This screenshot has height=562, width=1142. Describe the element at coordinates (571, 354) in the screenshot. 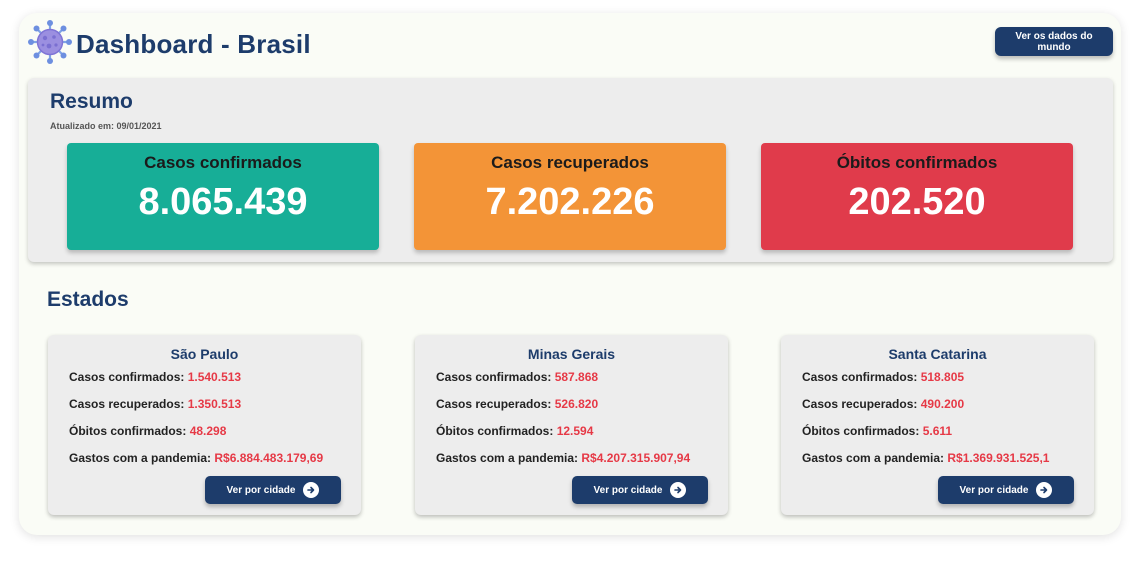

I see `state-name: Minas Gerais` at that location.